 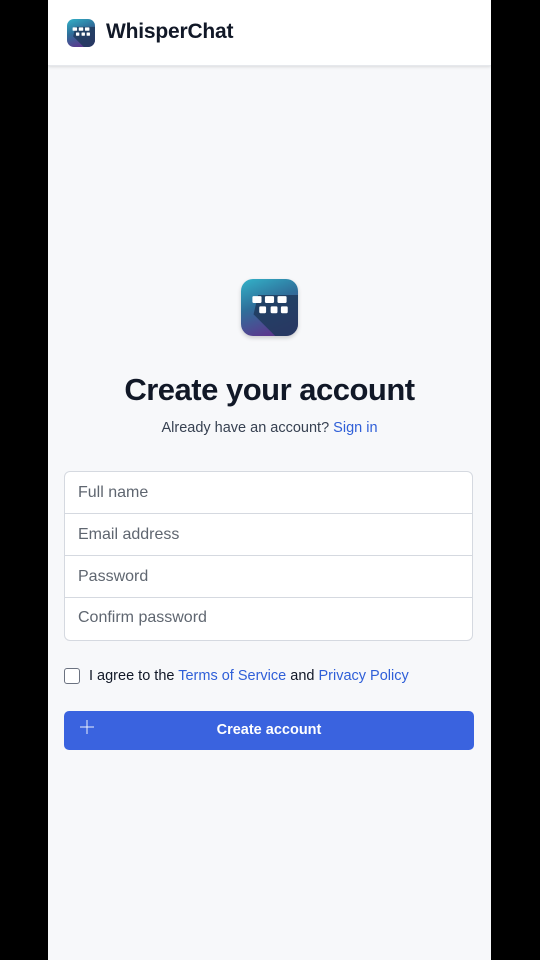 What do you see at coordinates (302, 676) in the screenshot?
I see `terms-conjunction-text: and` at bounding box center [302, 676].